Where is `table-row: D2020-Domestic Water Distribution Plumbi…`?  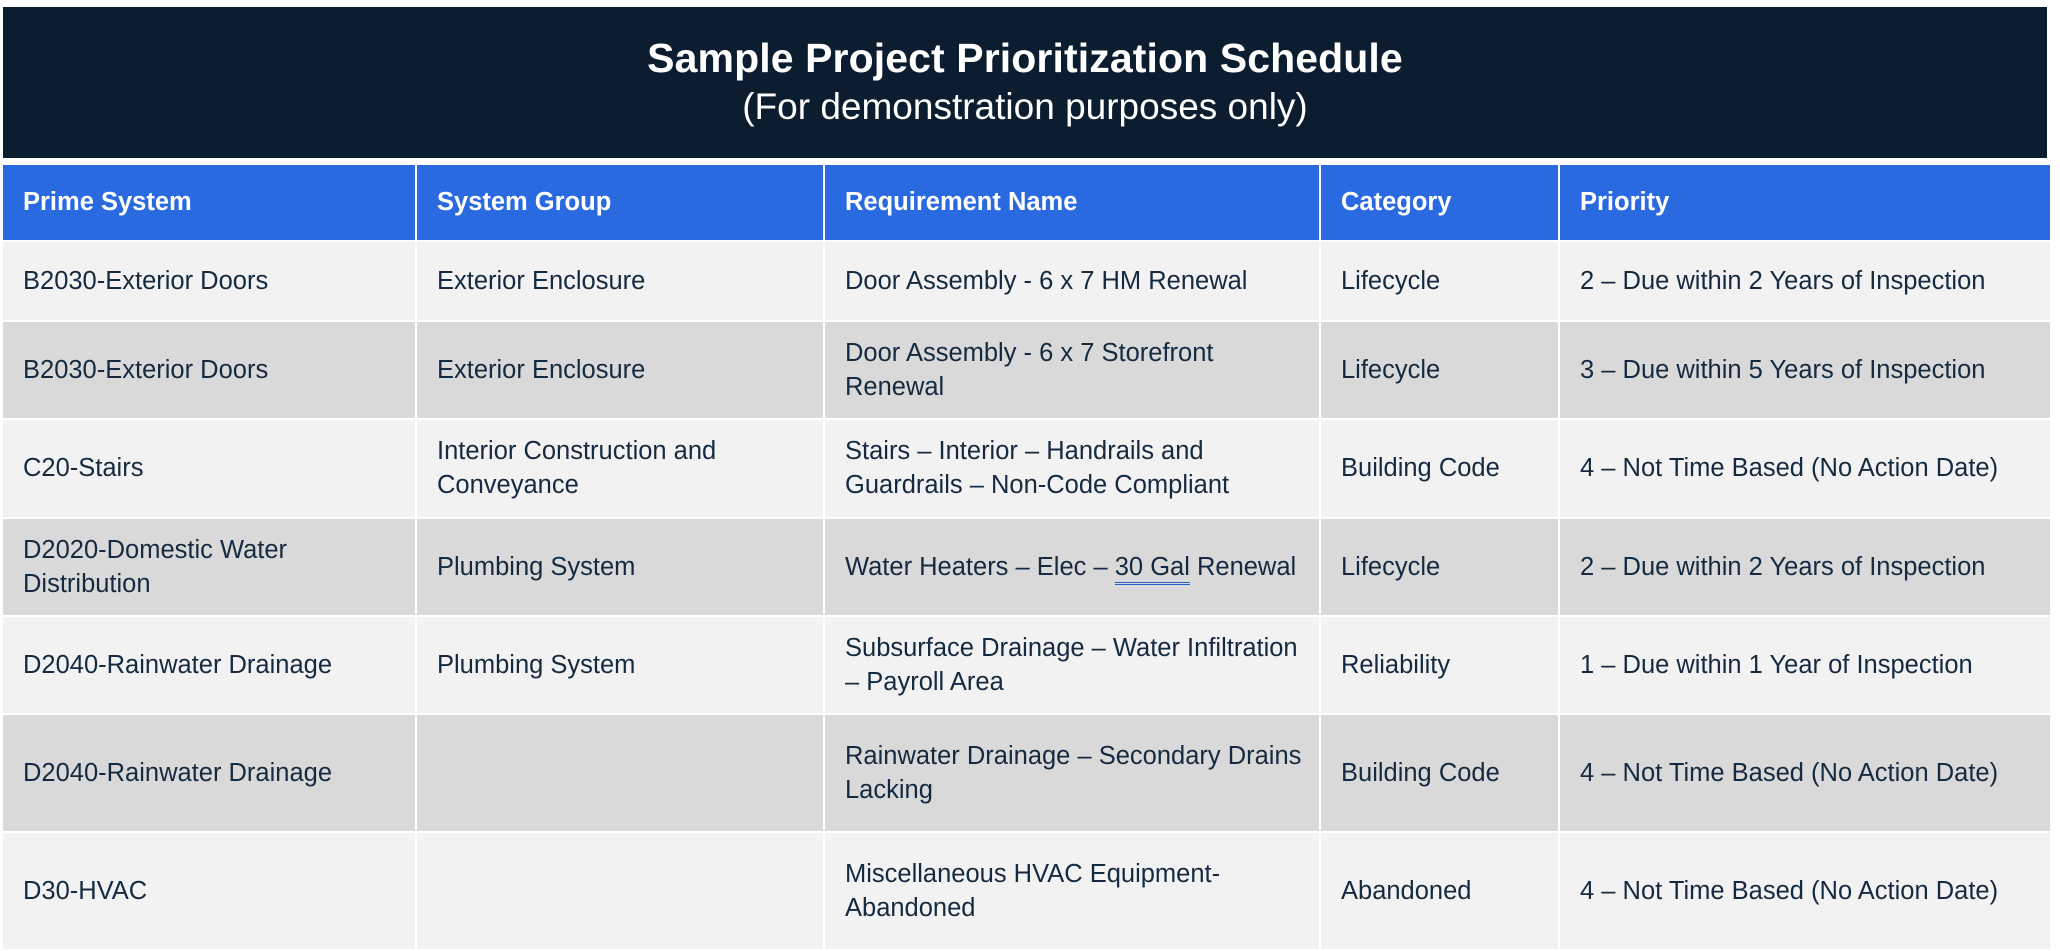 table-row: D2020-Domestic Water Distribution Plumbi… is located at coordinates (1026, 566).